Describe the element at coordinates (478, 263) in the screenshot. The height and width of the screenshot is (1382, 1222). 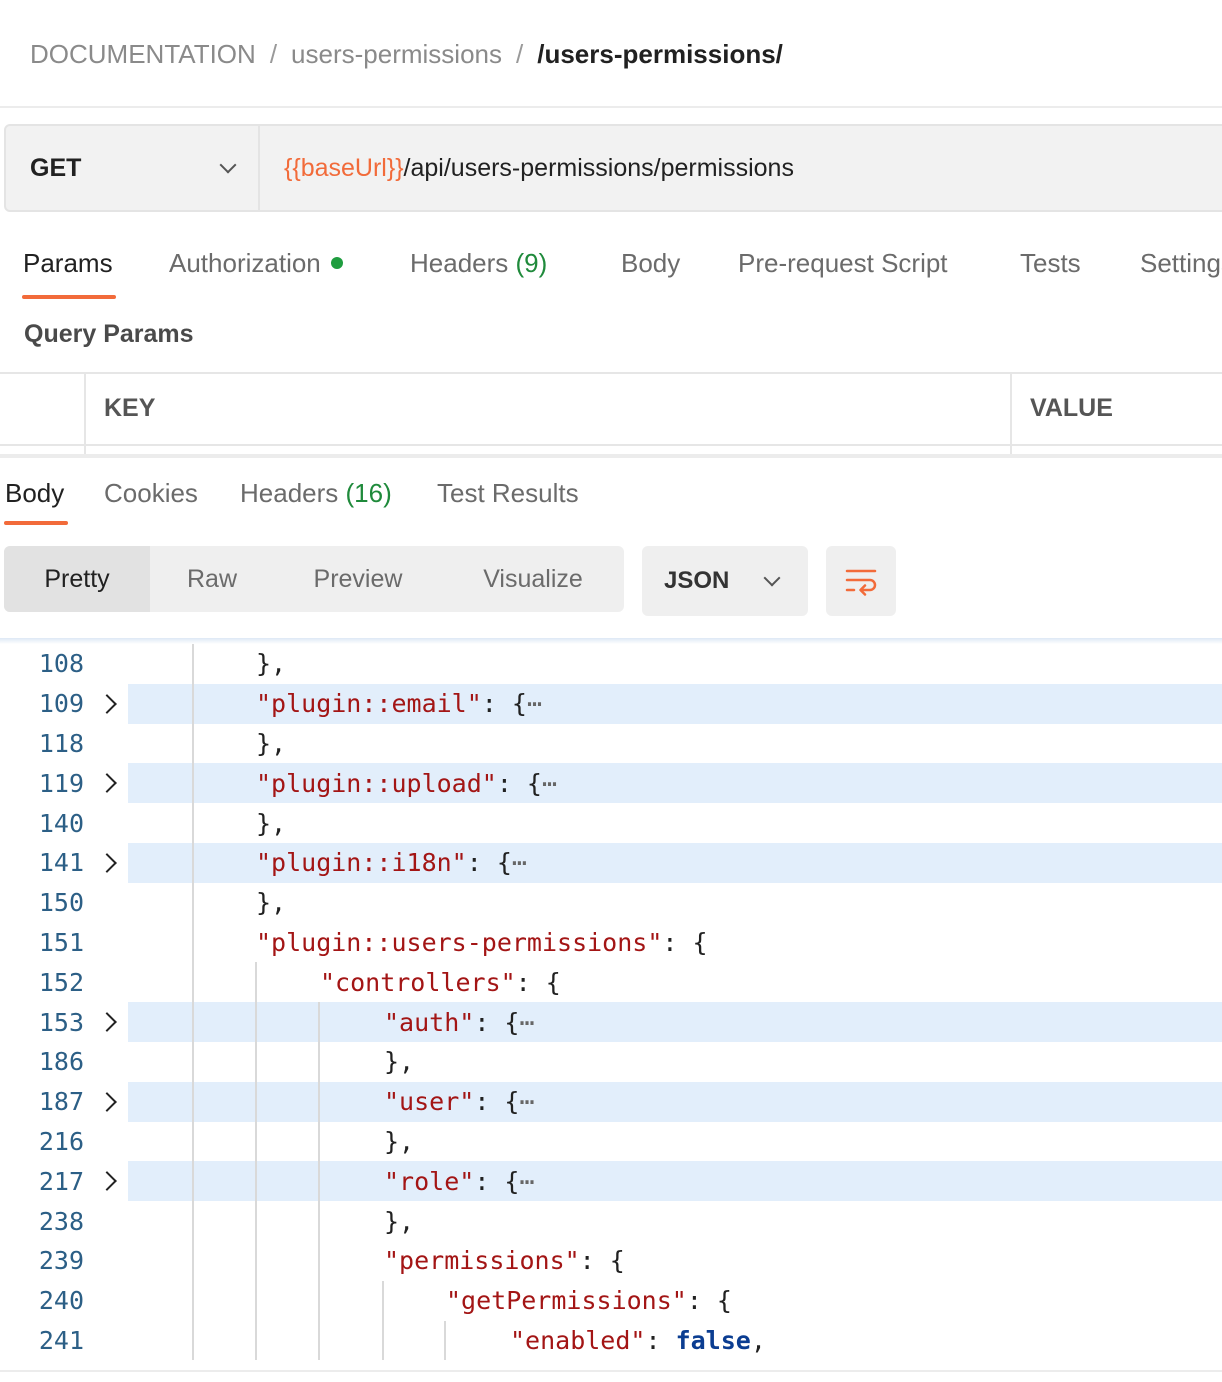
I see `tab-headers: Headers (9)` at that location.